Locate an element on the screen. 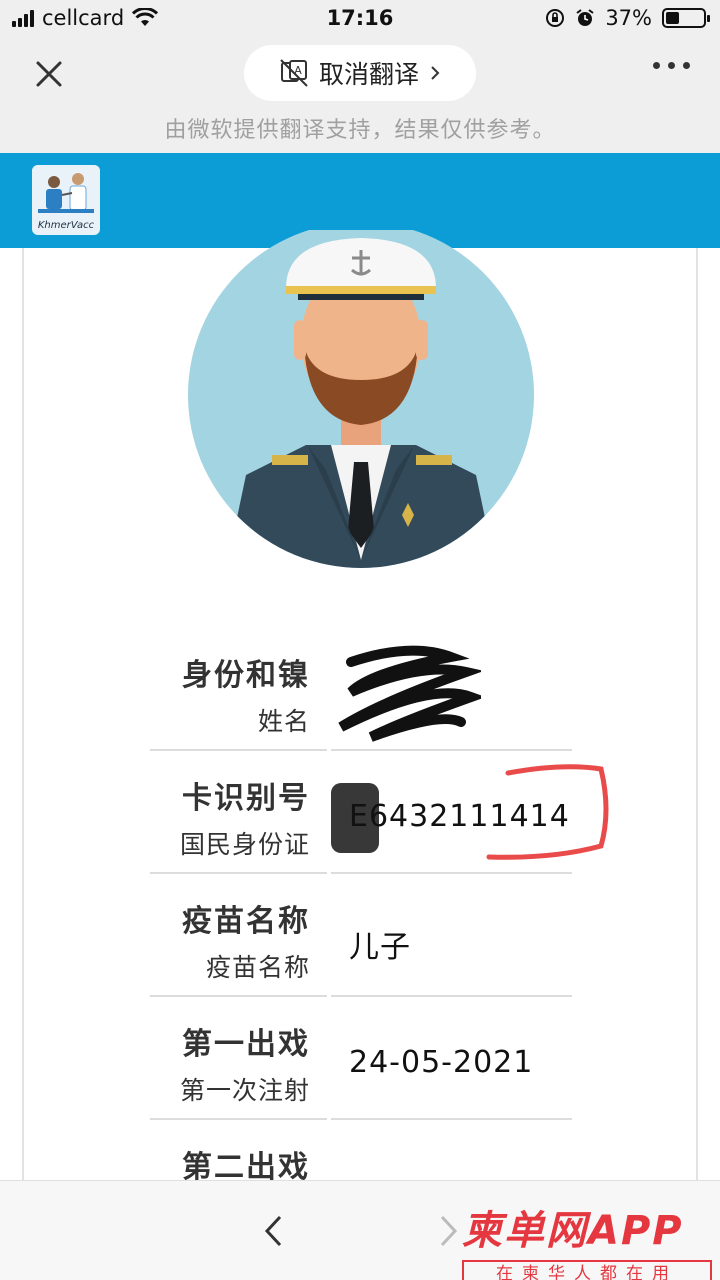 This screenshot has height=1280, width=720. redacted-value is located at coordinates (451, 690).